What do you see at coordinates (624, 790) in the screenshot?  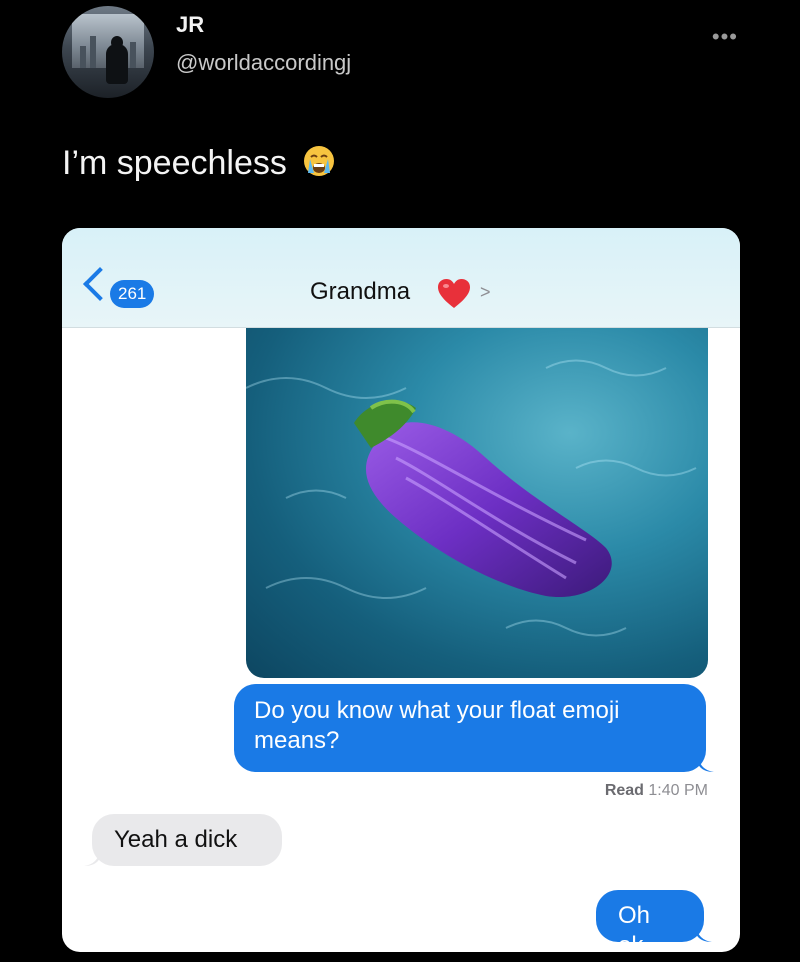 I see `read-label: Read` at bounding box center [624, 790].